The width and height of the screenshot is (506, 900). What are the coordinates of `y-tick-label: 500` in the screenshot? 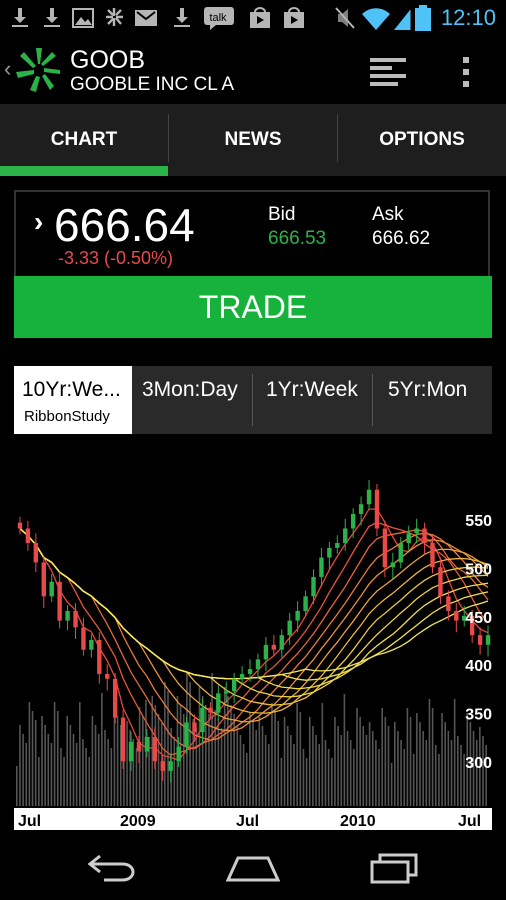 It's located at (478, 569).